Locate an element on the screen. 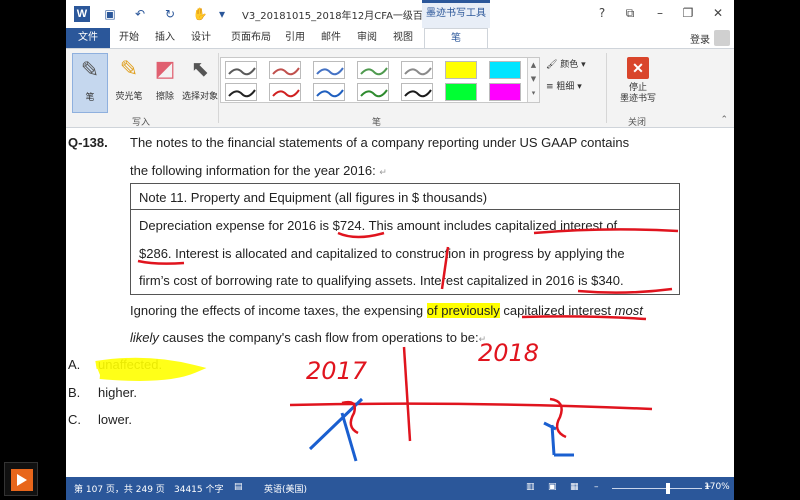 Image resolution: width=800 pixels, height=500 pixels. pen-thickness-label: 粗细 is located at coordinates (565, 87).